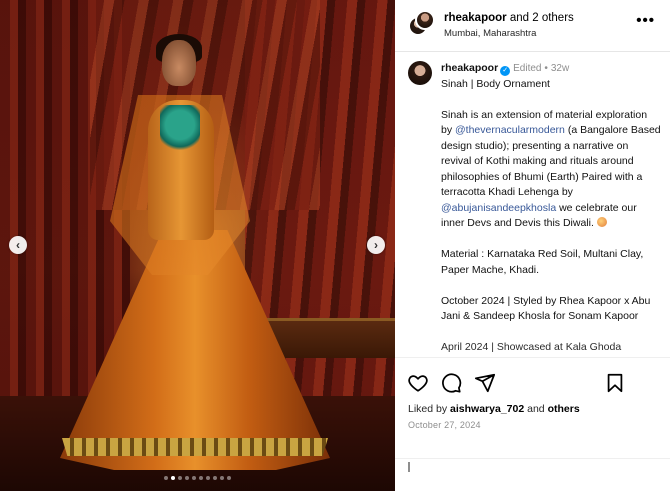  What do you see at coordinates (498, 208) in the screenshot?
I see `mention-link: @abujanisandeepkhosla` at bounding box center [498, 208].